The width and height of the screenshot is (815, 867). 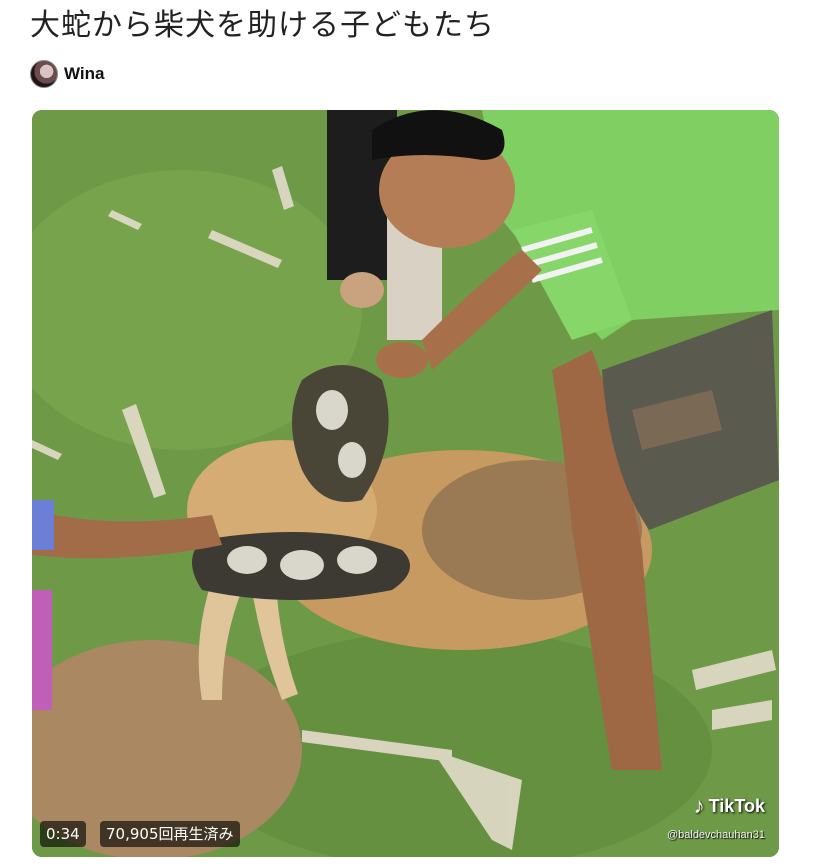 I want to click on tiktok-note-icon: ♪, so click(x=699, y=805).